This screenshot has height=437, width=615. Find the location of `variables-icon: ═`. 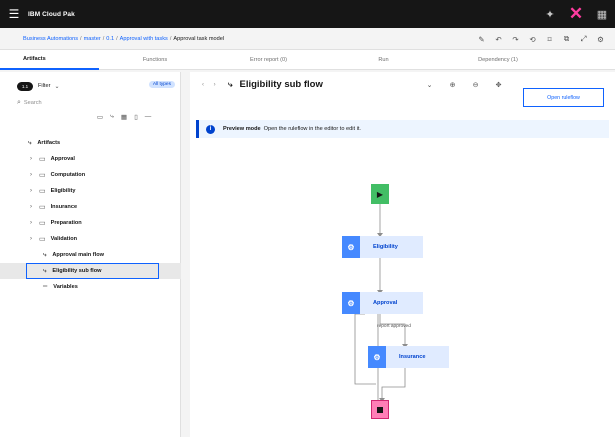

variables-icon: ═ is located at coordinates (45, 287).